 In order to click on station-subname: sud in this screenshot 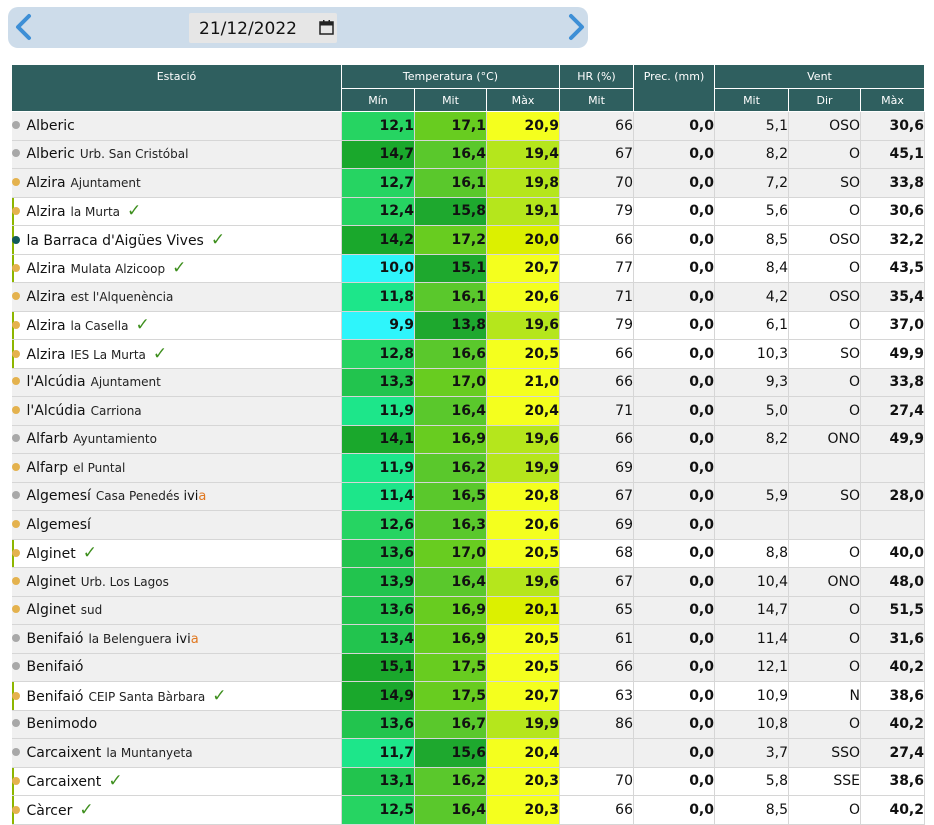, I will do `click(91, 610)`.